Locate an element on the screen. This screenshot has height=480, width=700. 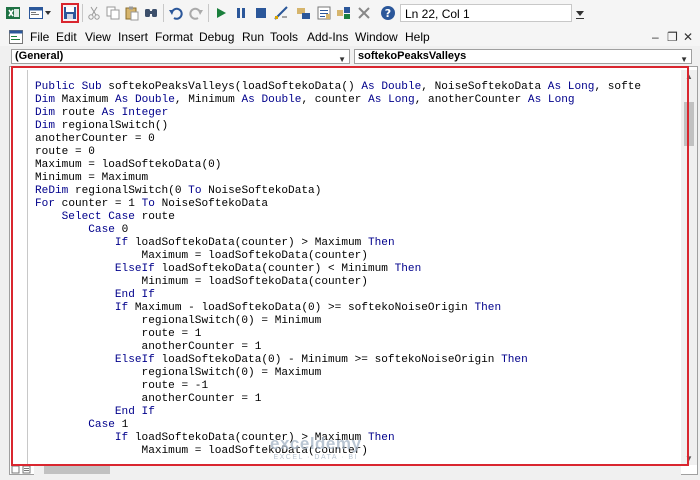
code-line: Case 1 is located at coordinates (357, 425).